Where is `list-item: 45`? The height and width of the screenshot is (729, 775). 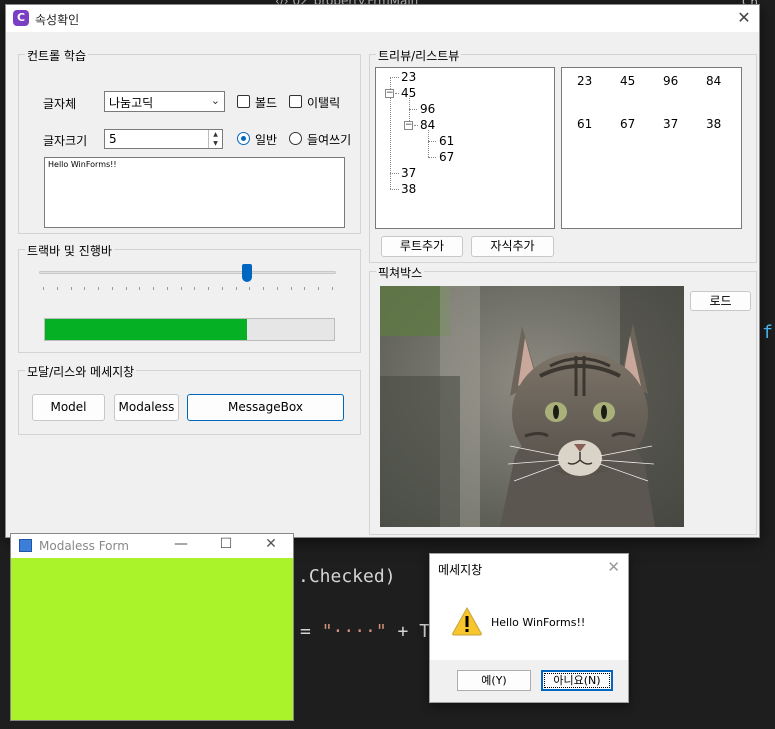
list-item: 45 is located at coordinates (627, 81).